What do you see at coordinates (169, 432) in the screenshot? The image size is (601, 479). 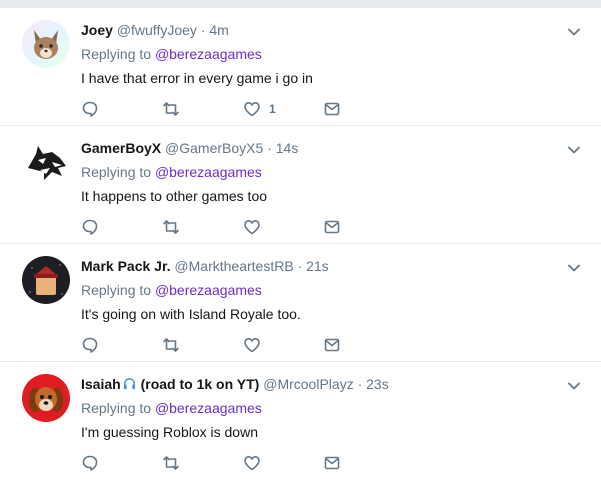 I see `tweet-text: I'm guessing Roblox is down` at bounding box center [169, 432].